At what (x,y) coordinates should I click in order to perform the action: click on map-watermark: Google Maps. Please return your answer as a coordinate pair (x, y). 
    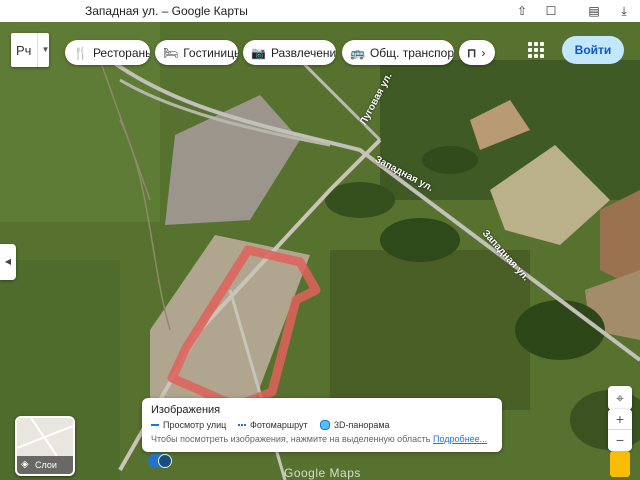
    Looking at the image, I should click on (322, 473).